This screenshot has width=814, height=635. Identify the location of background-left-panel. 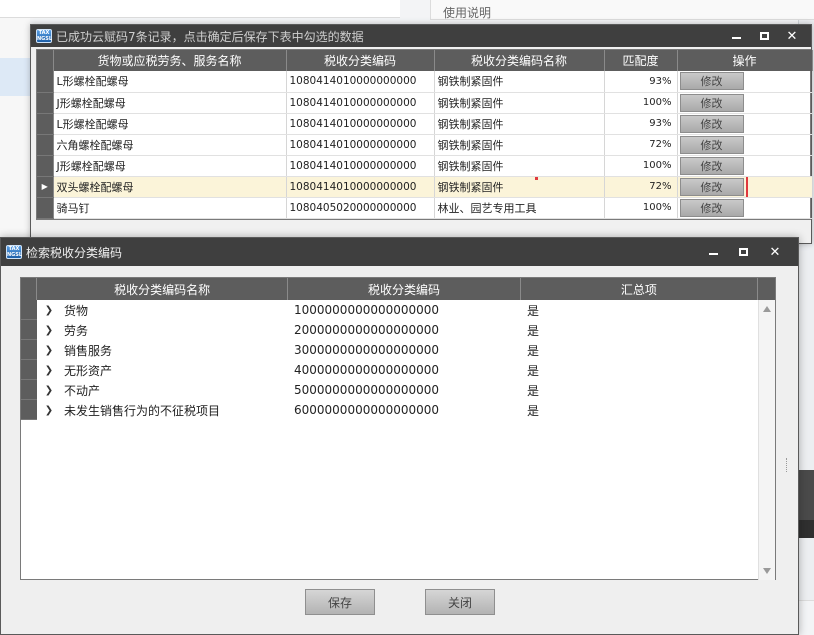
(15, 133).